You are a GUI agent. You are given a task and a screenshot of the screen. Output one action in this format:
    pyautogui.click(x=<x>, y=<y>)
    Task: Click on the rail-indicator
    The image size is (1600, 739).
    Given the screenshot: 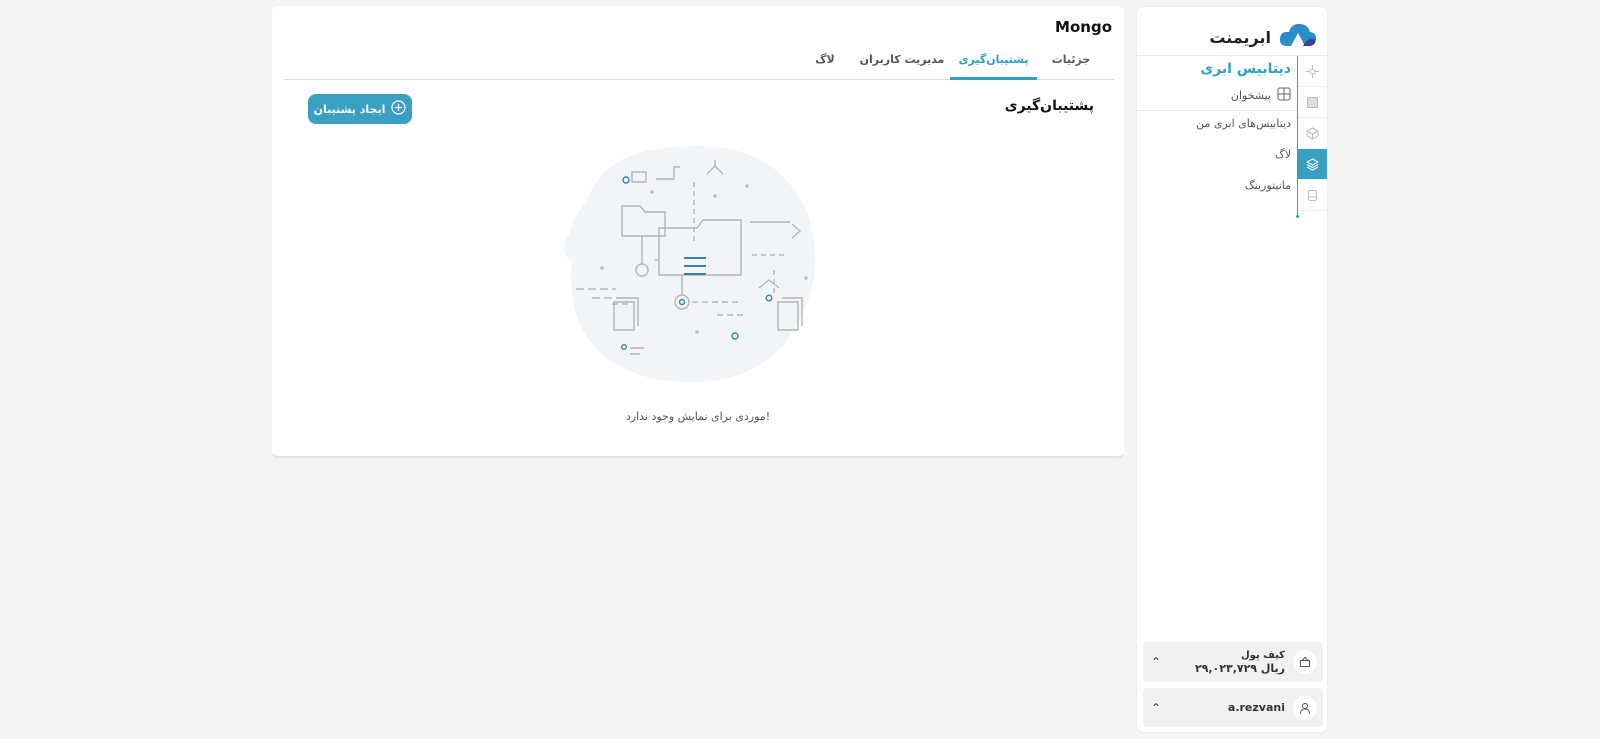 What is the action you would take?
    pyautogui.click(x=1297, y=216)
    